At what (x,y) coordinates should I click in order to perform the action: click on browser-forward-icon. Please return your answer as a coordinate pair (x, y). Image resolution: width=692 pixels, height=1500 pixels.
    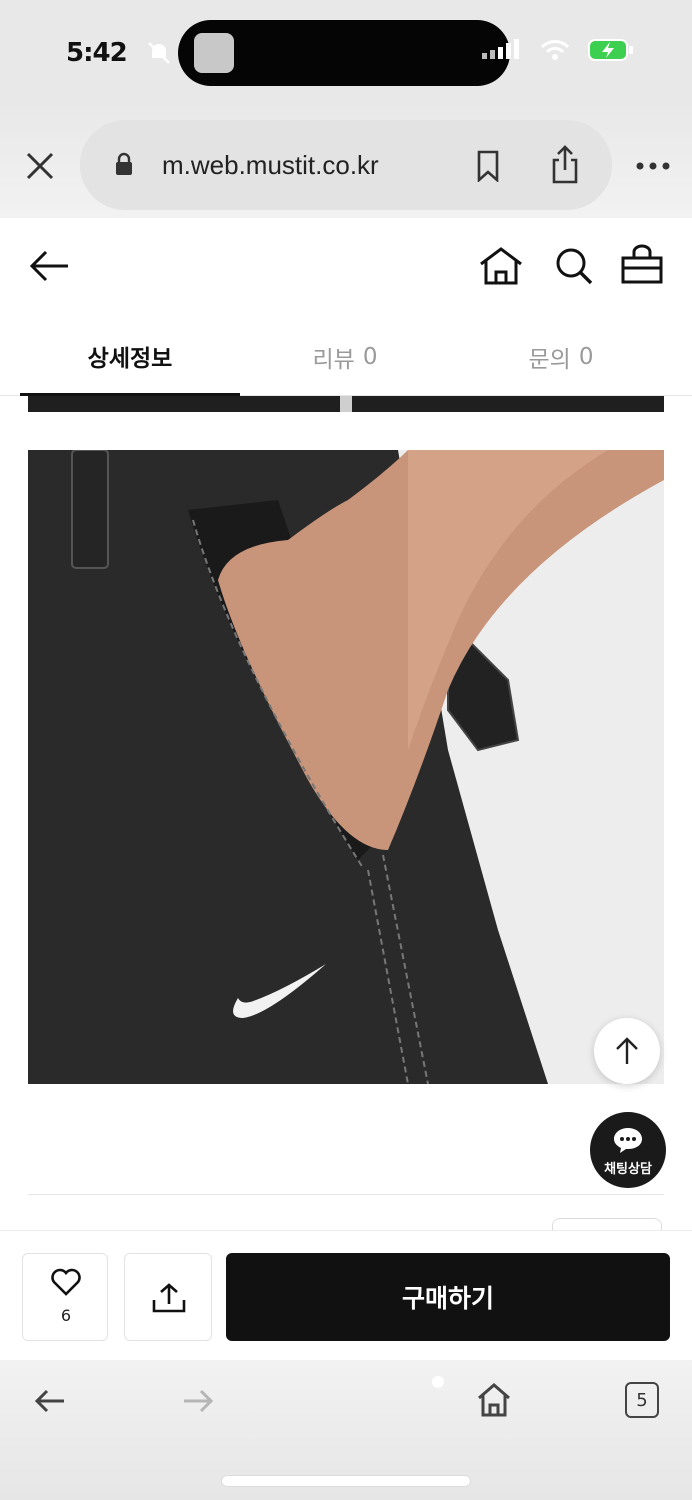
    Looking at the image, I should click on (198, 1401).